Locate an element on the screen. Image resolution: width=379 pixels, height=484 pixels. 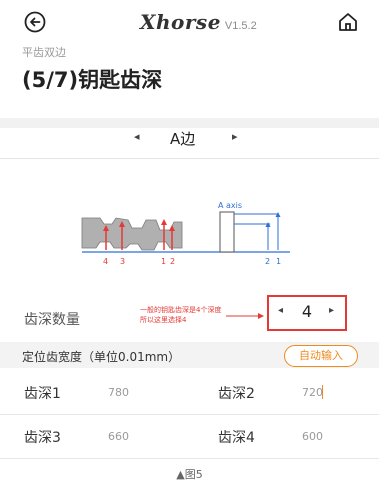
depth-value-4: 600 is located at coordinates (312, 436).